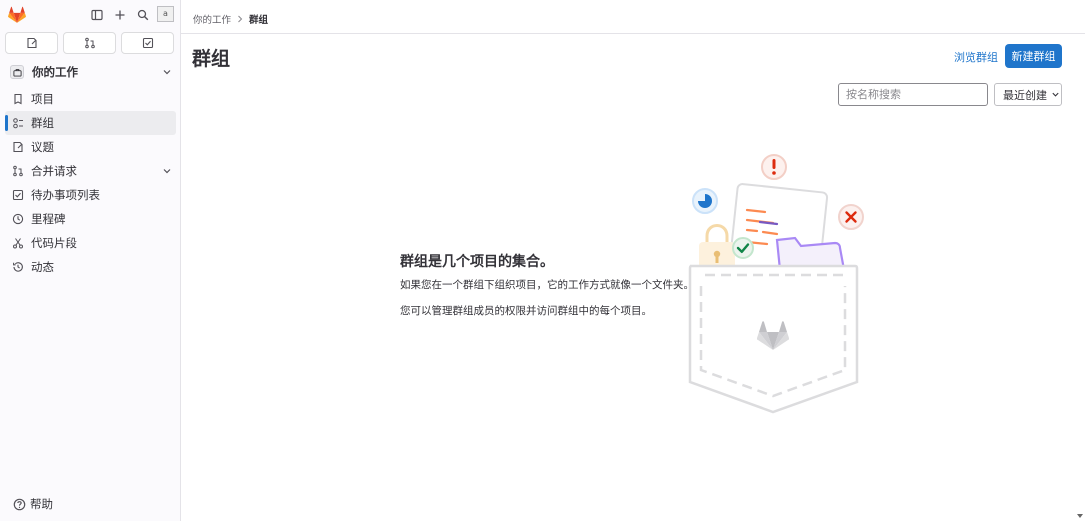  I want to click on sidebar-item-label: 动态, so click(42, 267).